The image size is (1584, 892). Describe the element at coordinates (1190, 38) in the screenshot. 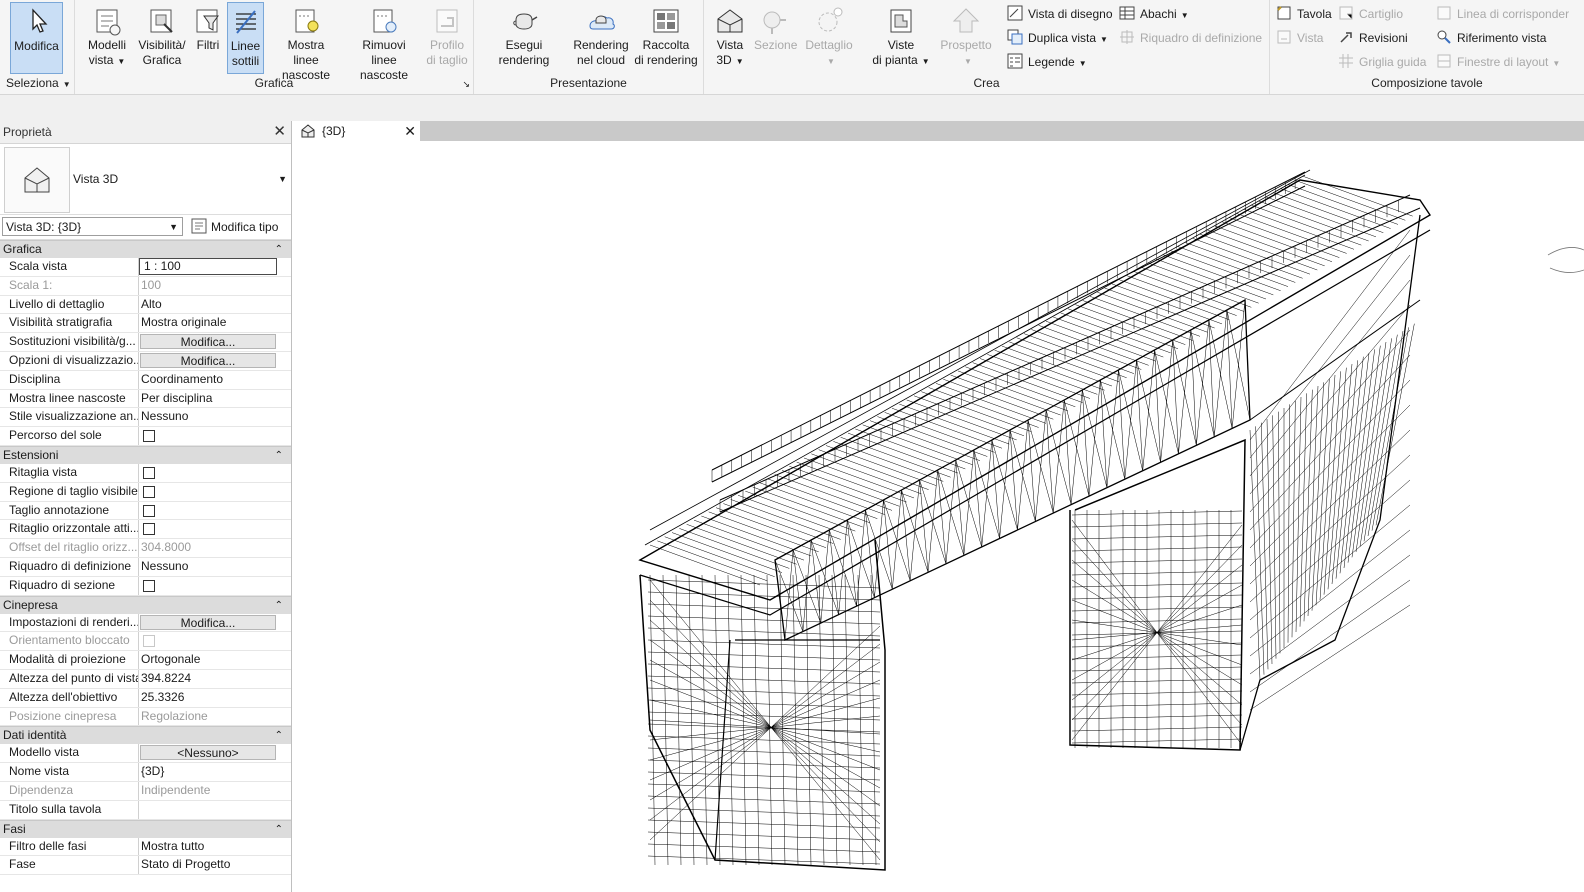

I see `riquadro-definizione-button: Riquadro di definizione` at that location.